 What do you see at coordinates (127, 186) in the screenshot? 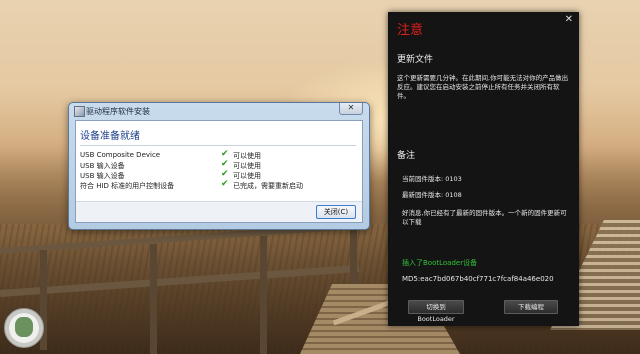
I see `device-name: 符合 HID 标准的用户控制设备` at bounding box center [127, 186].